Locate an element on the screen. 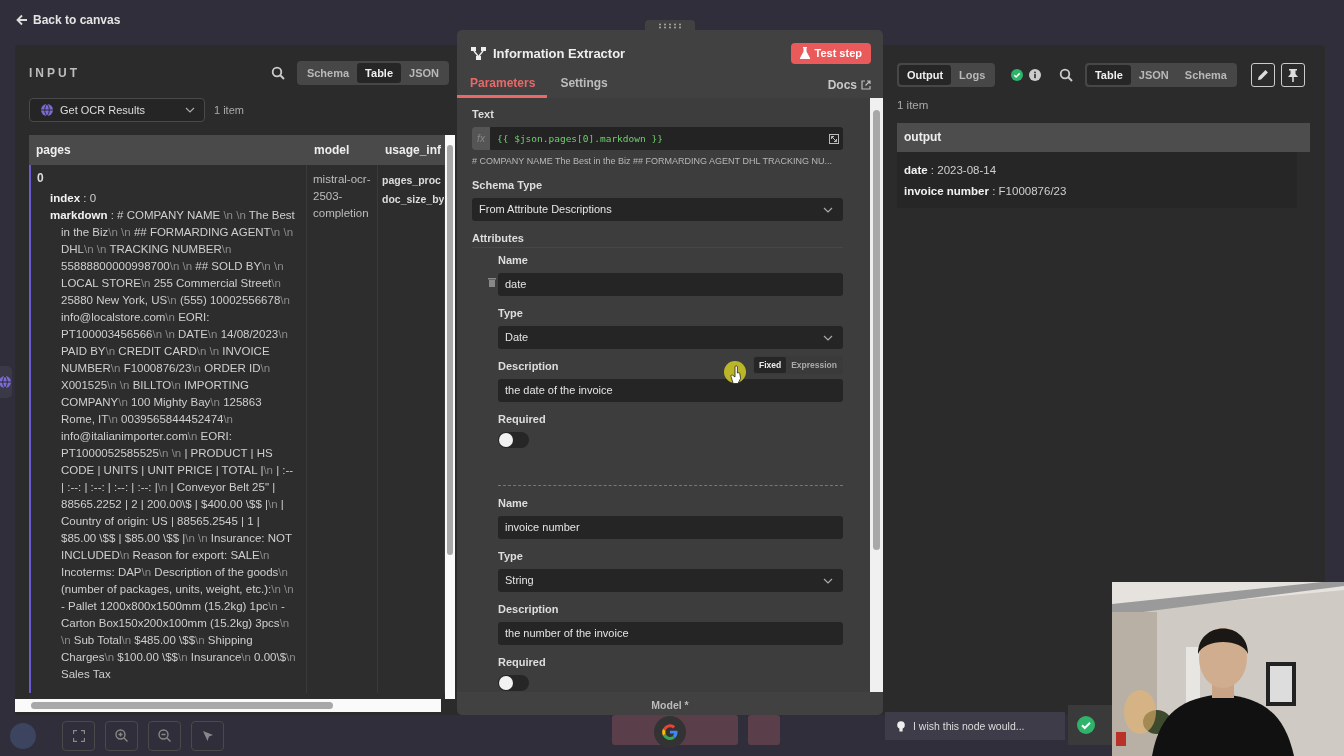 The image size is (1344, 756). pin-icon is located at coordinates (1293, 75).